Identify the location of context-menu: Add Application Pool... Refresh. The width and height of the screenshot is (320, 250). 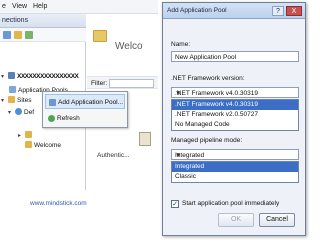
(85, 109).